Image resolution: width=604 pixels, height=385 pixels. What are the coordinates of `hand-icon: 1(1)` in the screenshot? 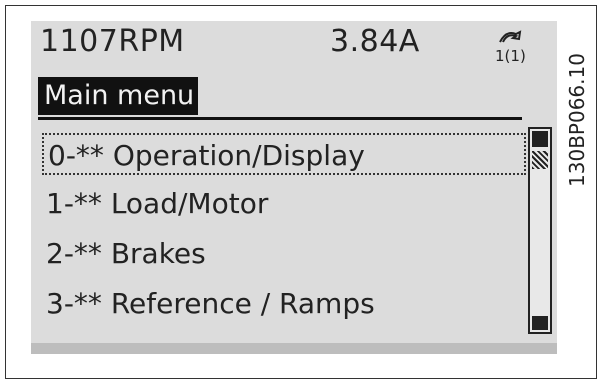 It's located at (510, 47).